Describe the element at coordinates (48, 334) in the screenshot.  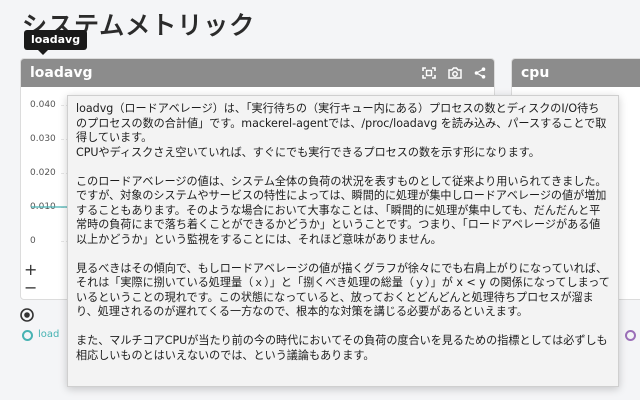
I see `loadavg-legend-label: load` at that location.